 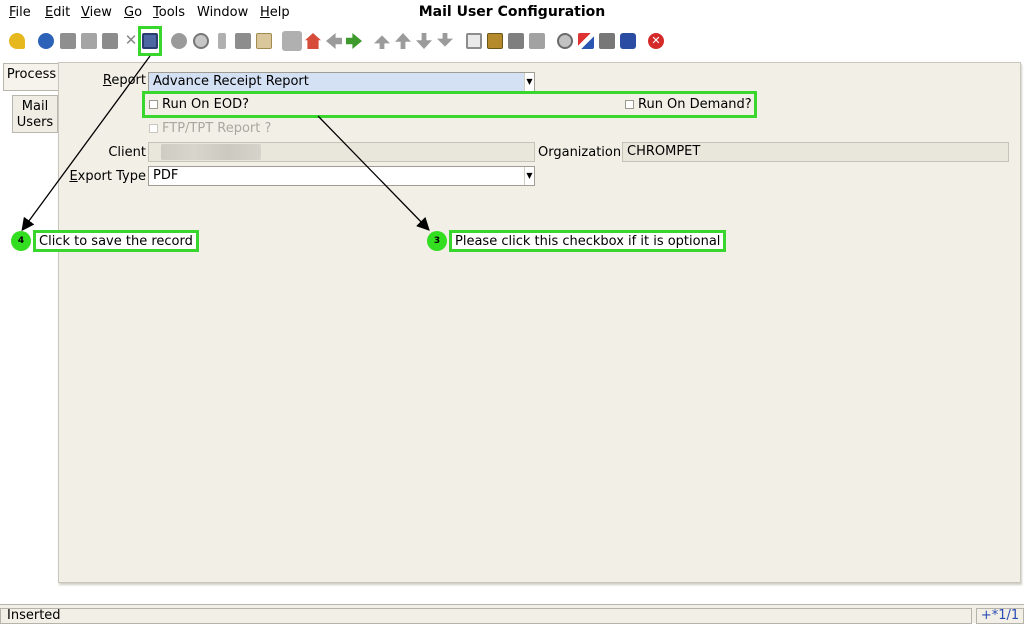 I want to click on step3-badge: 3, so click(x=437, y=241).